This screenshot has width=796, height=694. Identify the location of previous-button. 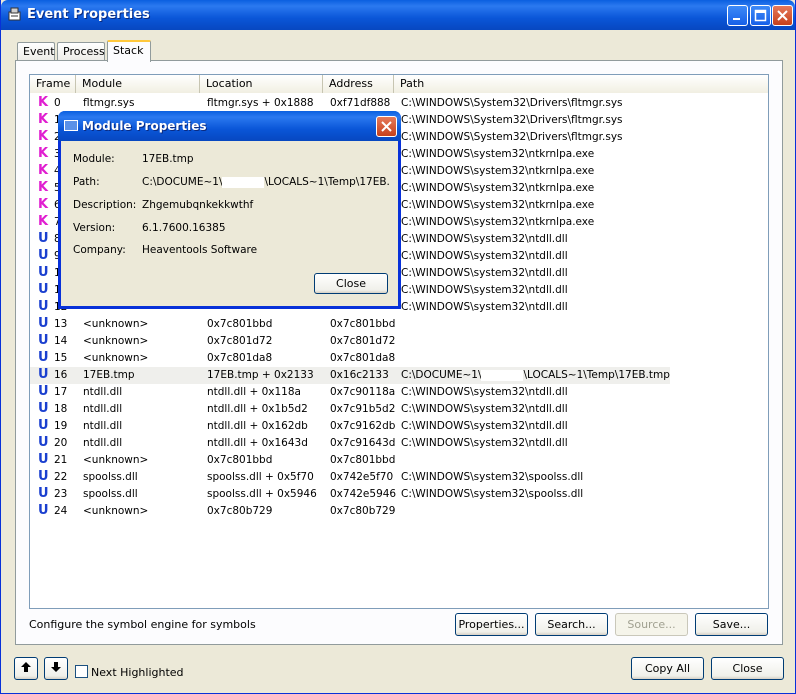
(26, 668).